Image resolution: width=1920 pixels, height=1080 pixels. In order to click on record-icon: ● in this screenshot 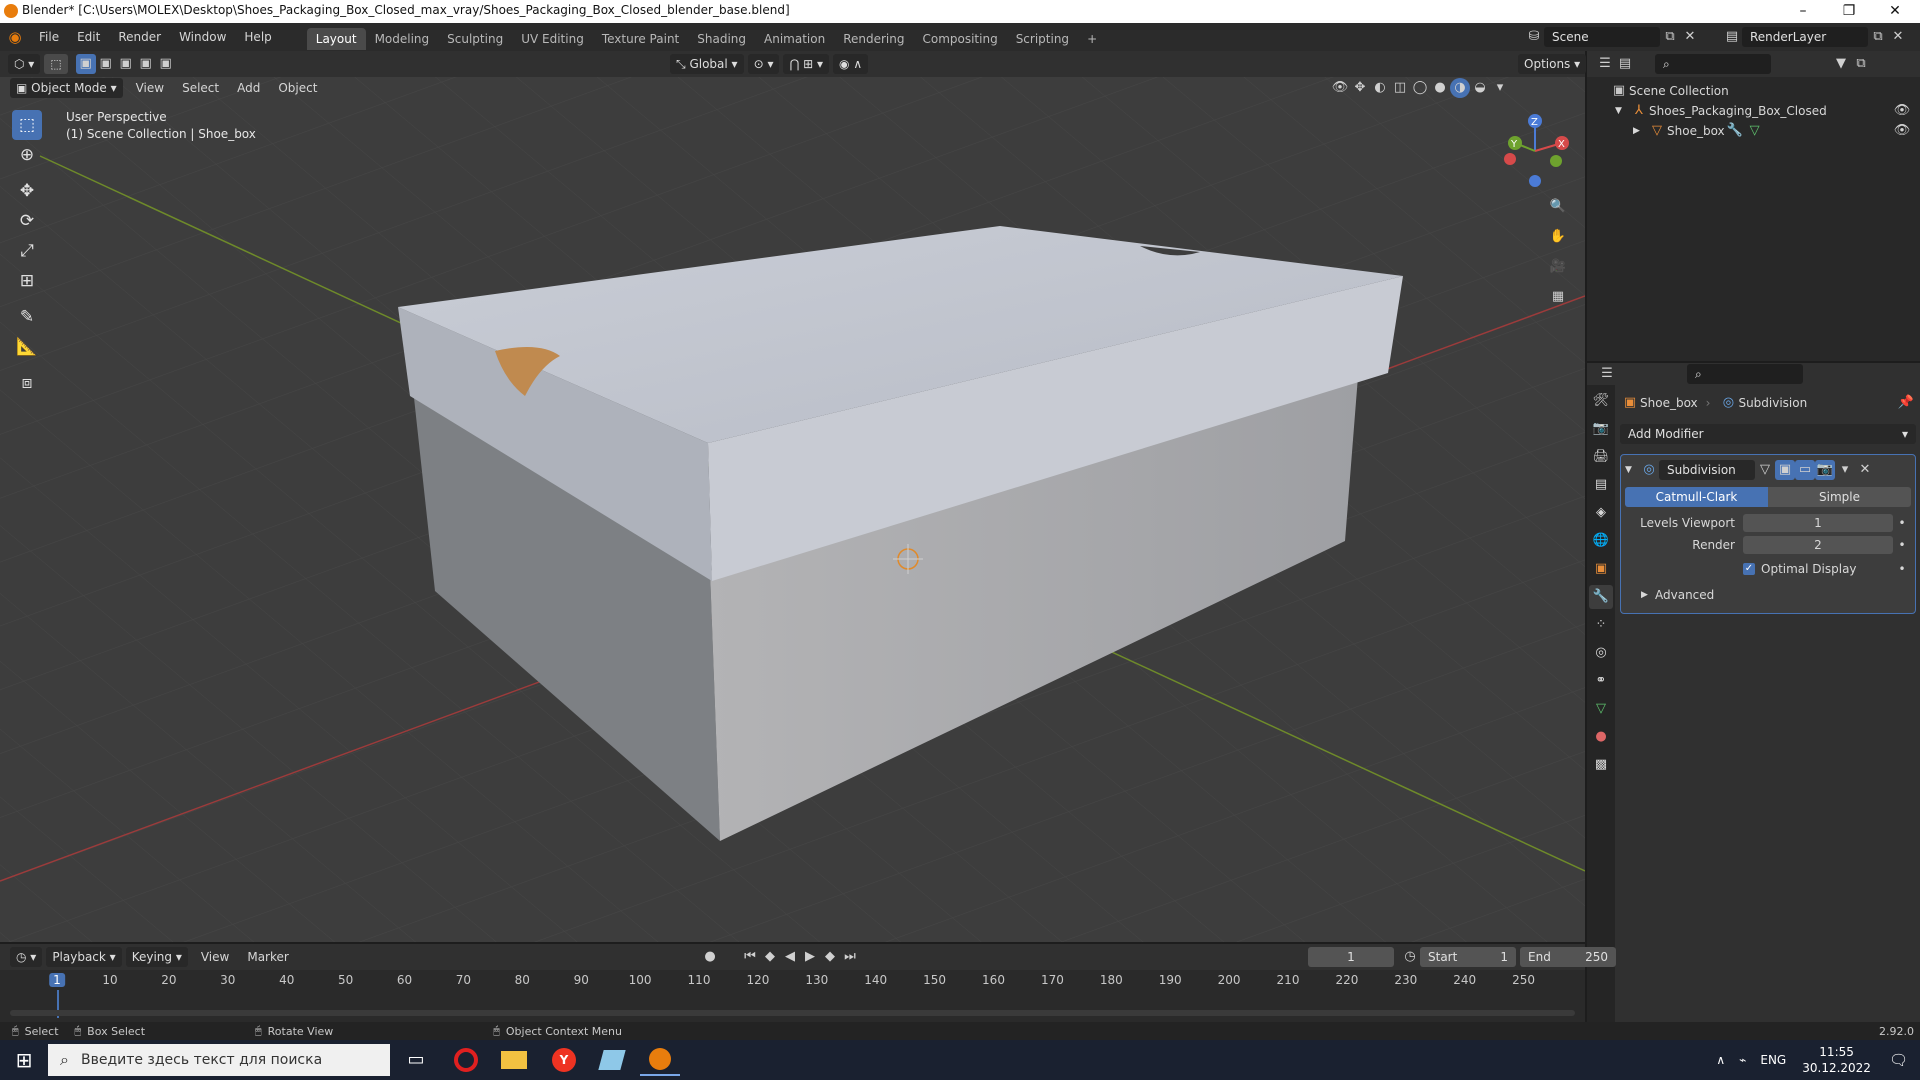, I will do `click(710, 957)`.